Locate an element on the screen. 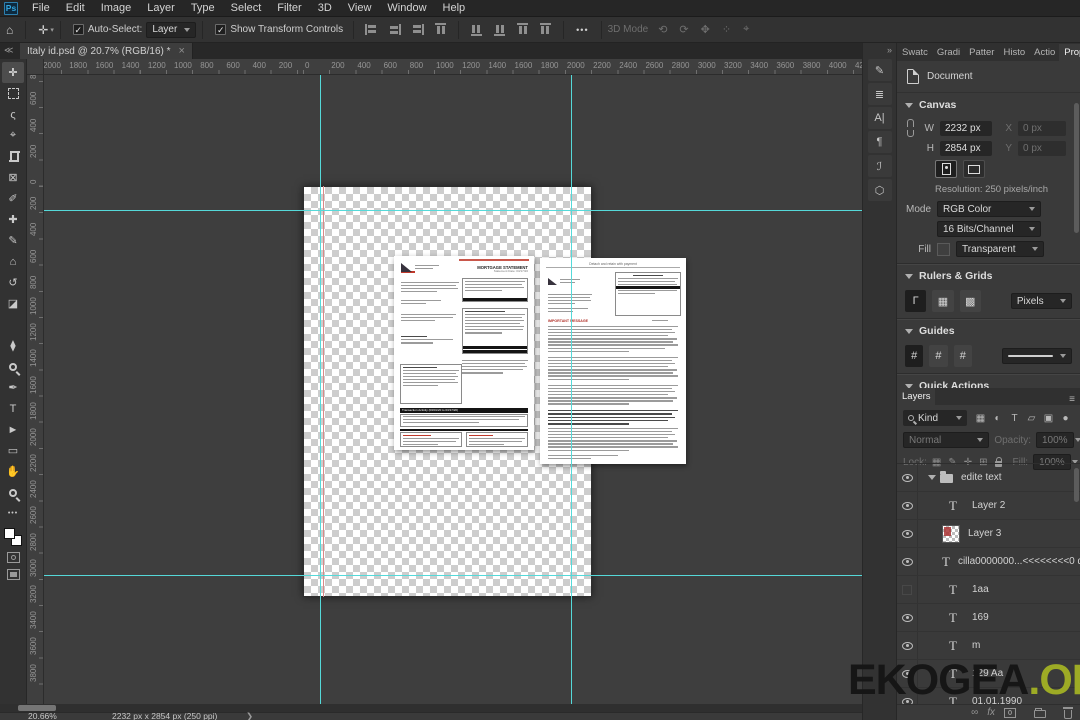 The image size is (1080, 720). link-layers-icon: ∞ is located at coordinates (974, 712).